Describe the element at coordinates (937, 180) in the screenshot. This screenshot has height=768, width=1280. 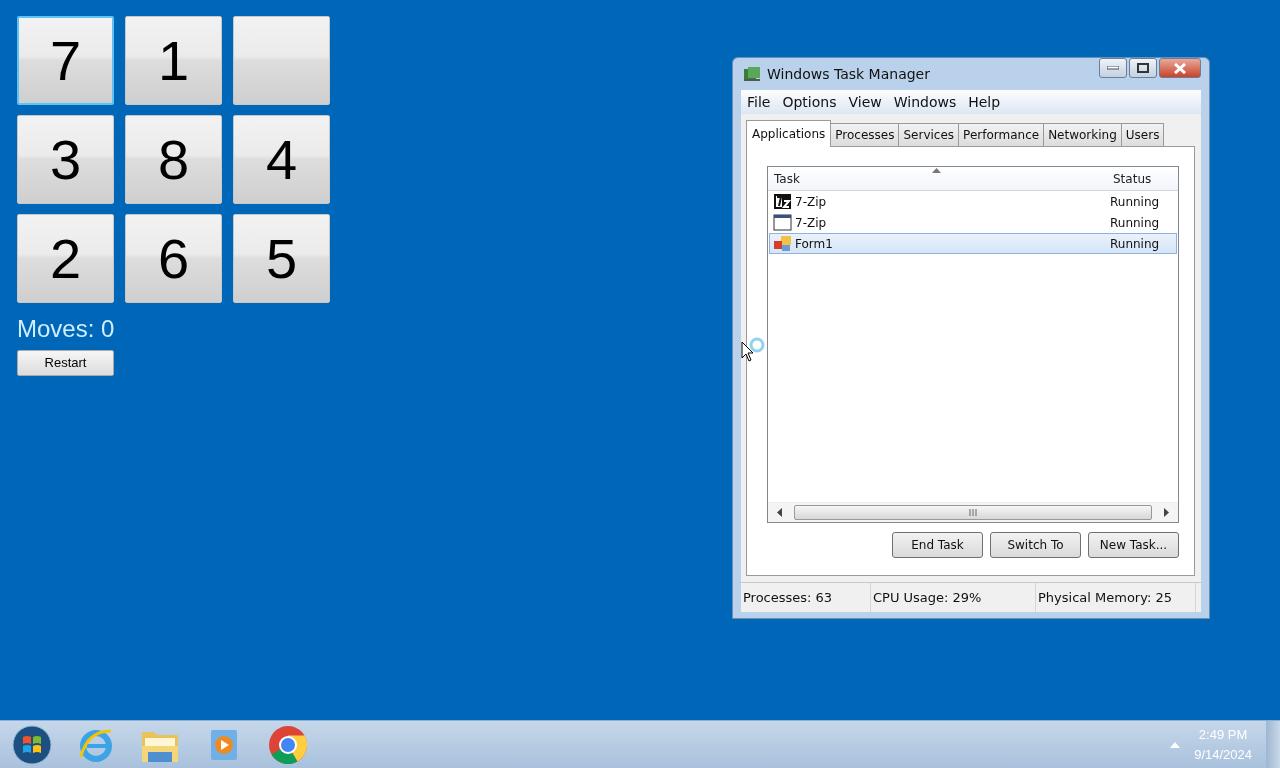
I see `column-header: Task` at that location.